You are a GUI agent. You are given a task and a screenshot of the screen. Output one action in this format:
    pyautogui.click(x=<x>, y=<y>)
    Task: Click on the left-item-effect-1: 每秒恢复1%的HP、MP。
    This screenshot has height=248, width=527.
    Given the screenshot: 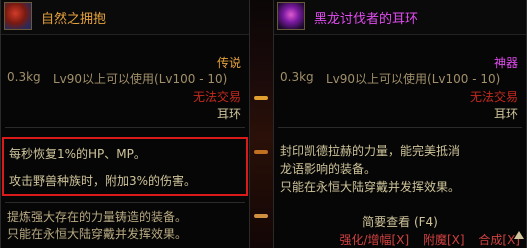 What is the action you would take?
    pyautogui.click(x=77, y=154)
    